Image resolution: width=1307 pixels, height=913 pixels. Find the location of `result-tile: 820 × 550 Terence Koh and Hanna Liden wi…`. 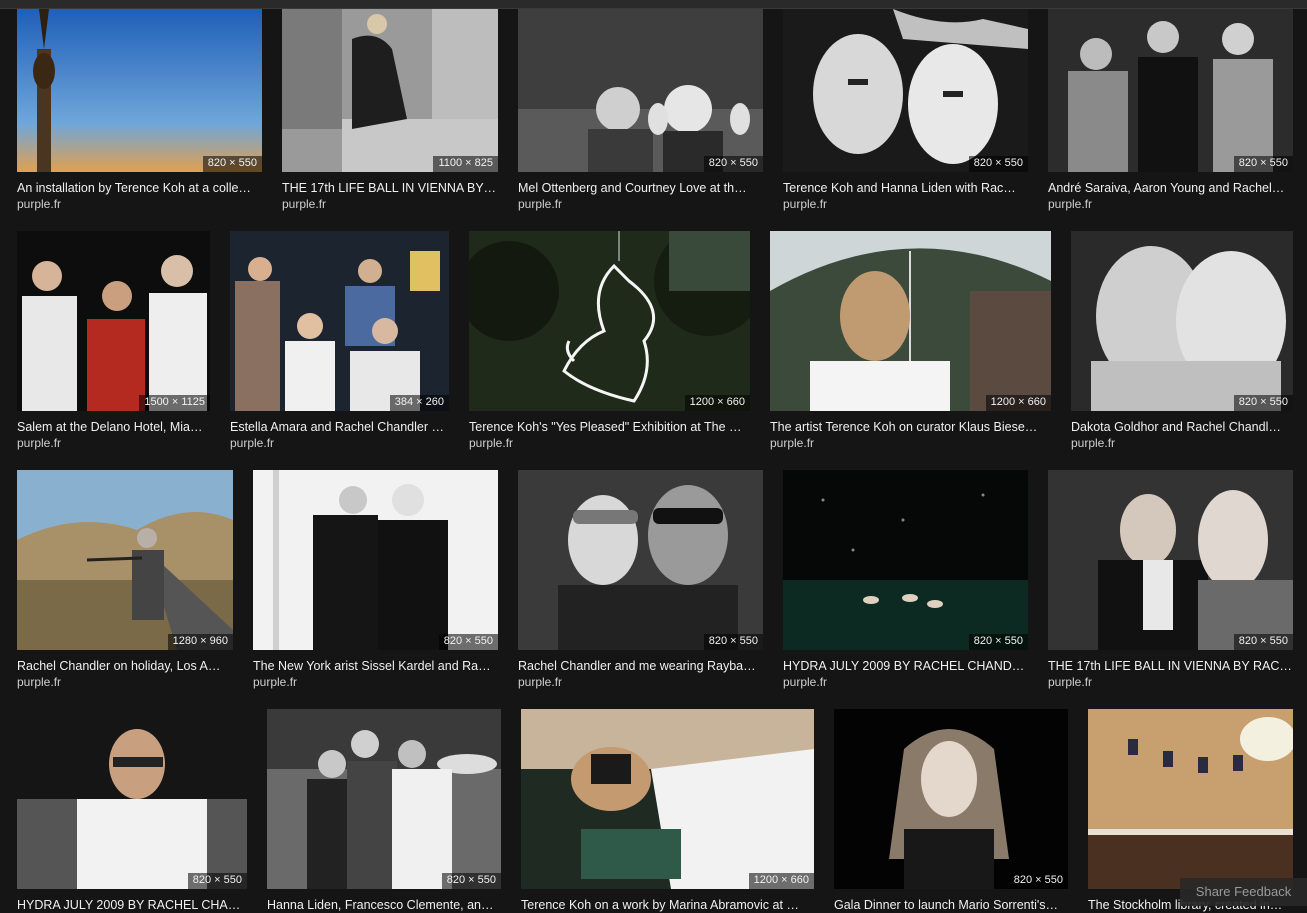

result-tile: 820 × 550 Terence Koh and Hanna Liden wi… is located at coordinates (905, 111).